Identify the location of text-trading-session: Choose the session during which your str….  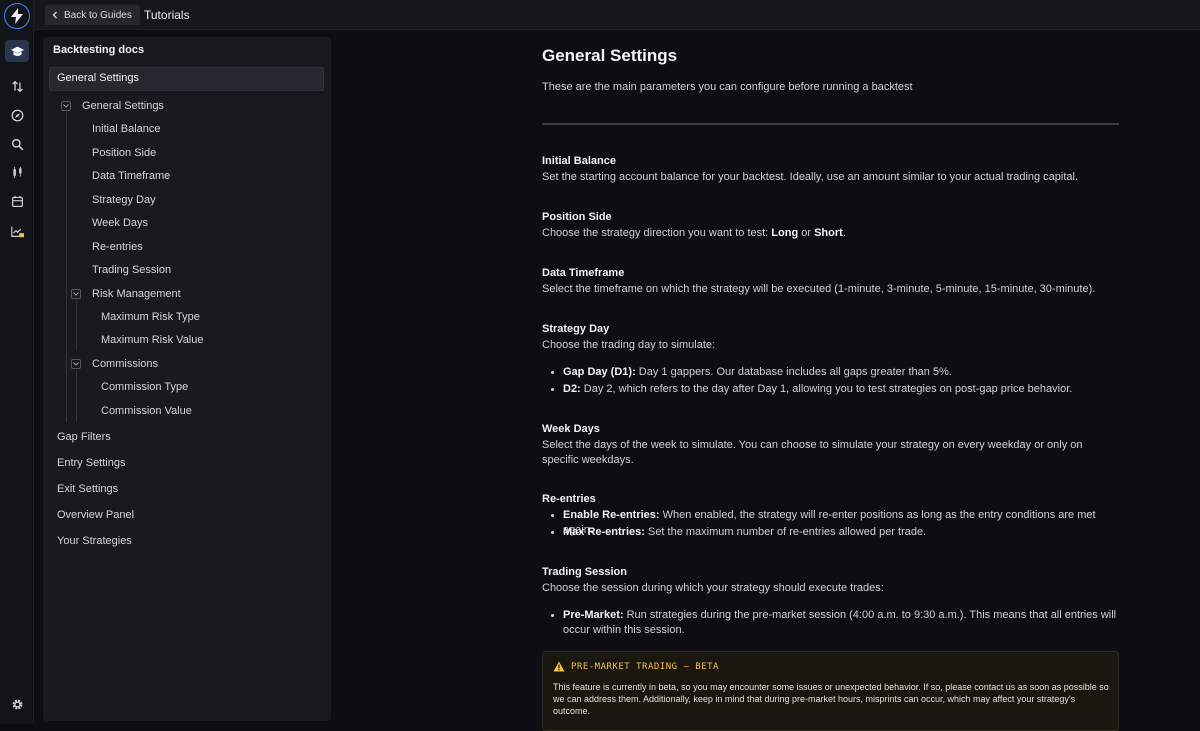
(713, 588).